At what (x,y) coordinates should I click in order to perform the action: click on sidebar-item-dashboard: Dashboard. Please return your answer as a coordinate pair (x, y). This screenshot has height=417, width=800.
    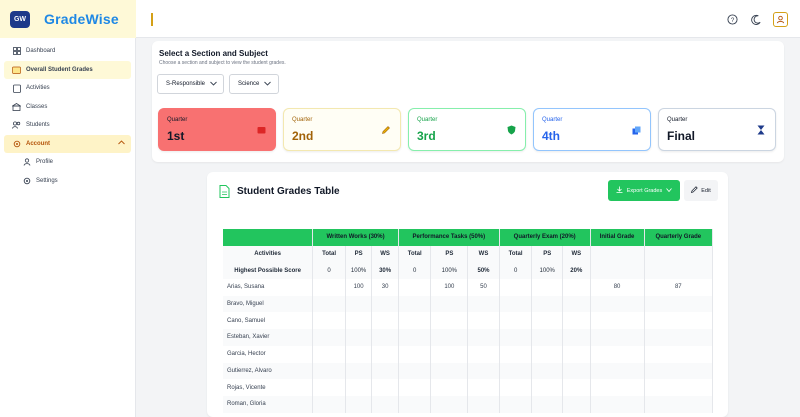
    Looking at the image, I should click on (67, 51).